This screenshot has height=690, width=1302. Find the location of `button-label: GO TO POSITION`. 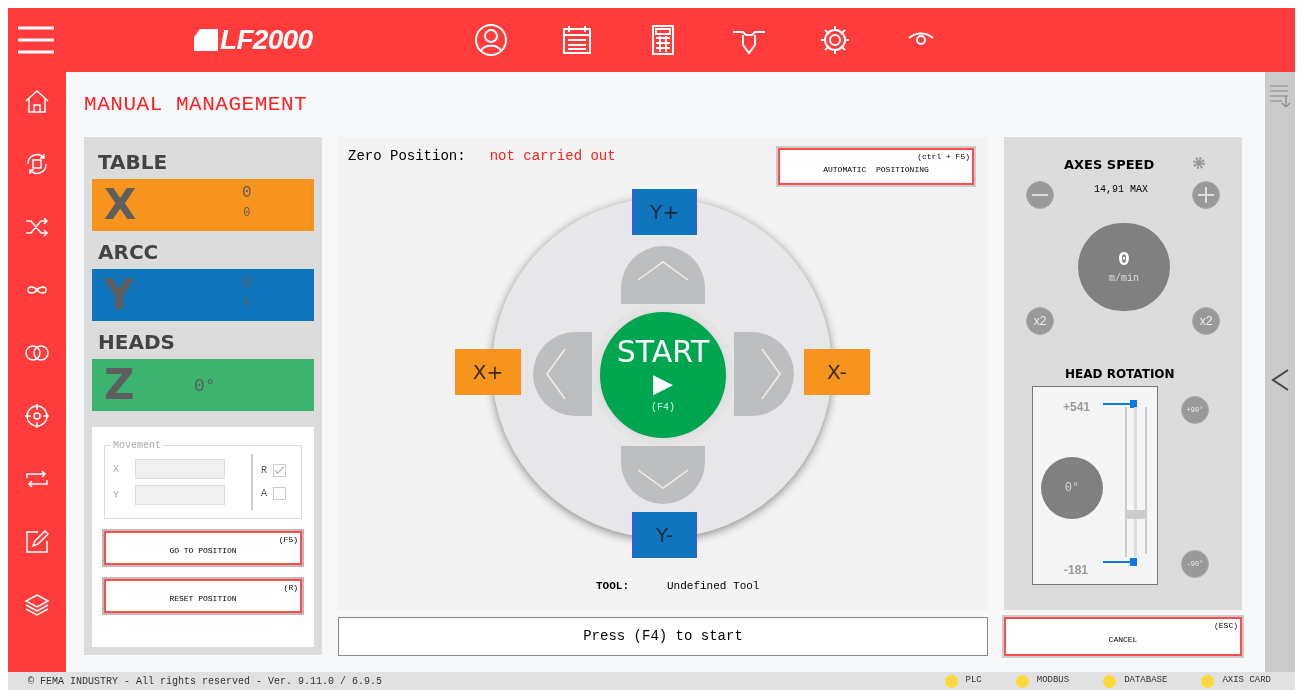

button-label: GO TO POSITION is located at coordinates (203, 551).